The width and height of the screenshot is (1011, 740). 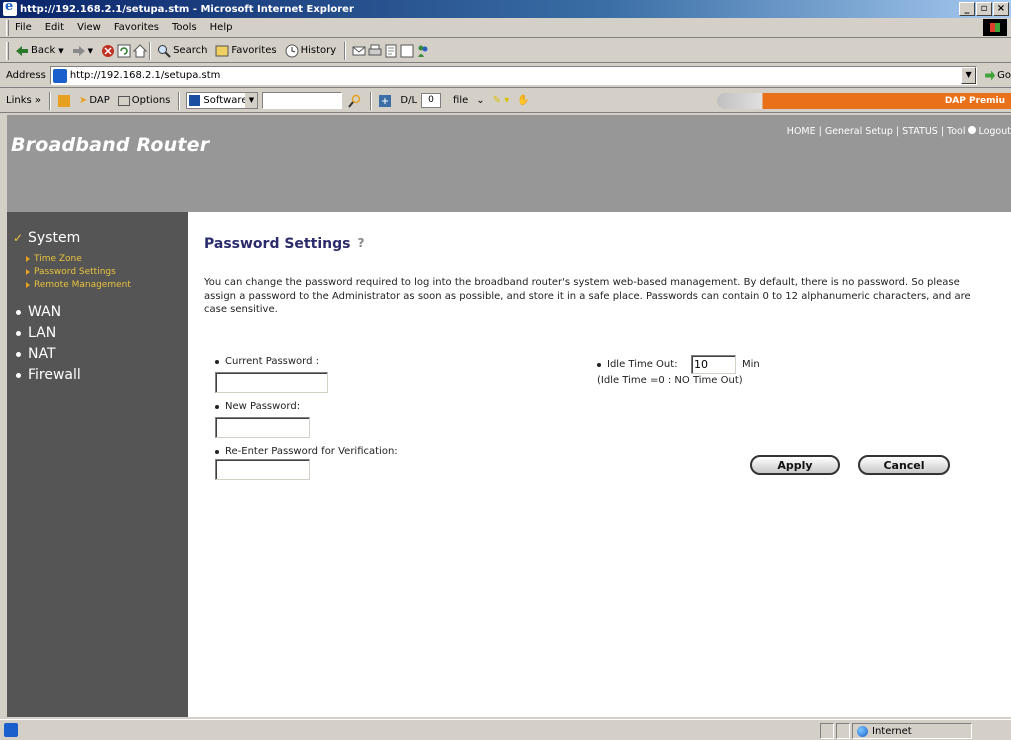 I want to click on stop-icon, so click(x=108, y=51).